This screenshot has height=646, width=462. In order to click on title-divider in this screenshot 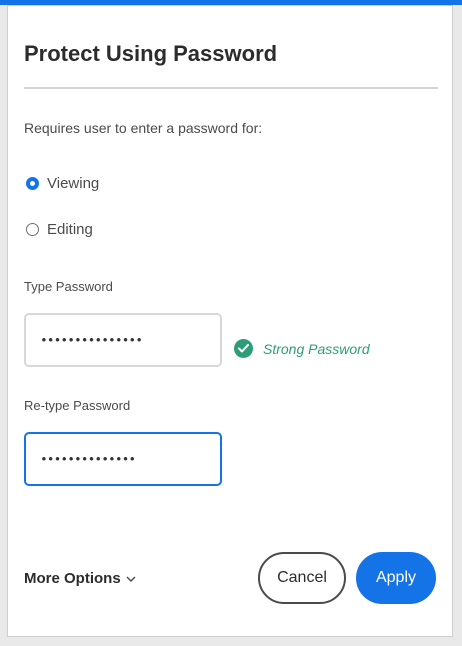, I will do `click(231, 88)`.